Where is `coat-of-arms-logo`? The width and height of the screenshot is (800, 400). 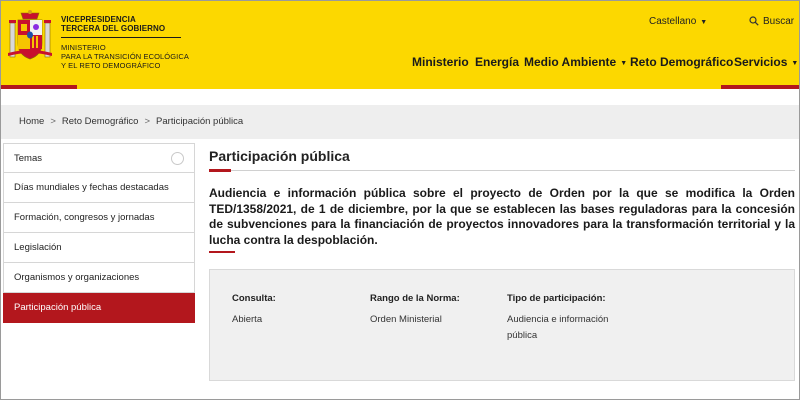 coat-of-arms-logo is located at coordinates (30, 37).